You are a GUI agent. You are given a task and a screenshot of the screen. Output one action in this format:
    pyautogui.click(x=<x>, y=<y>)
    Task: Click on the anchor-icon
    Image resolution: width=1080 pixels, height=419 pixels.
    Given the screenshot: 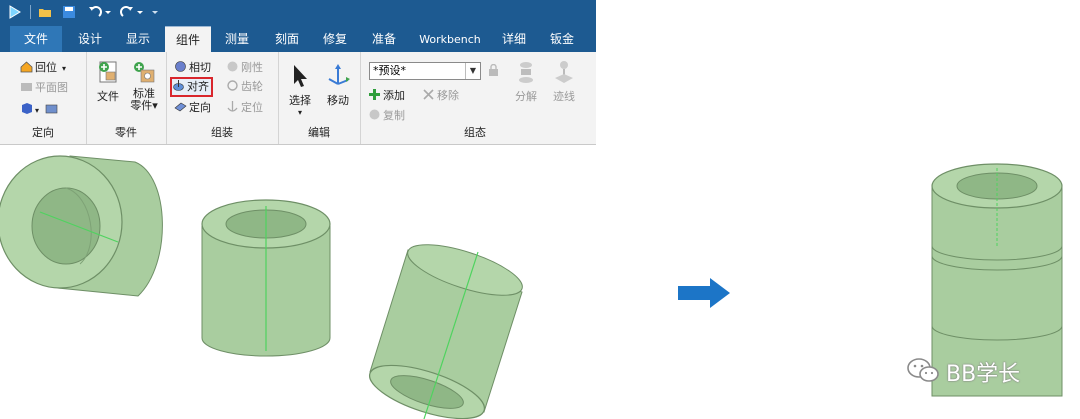 What is the action you would take?
    pyautogui.click(x=232, y=106)
    